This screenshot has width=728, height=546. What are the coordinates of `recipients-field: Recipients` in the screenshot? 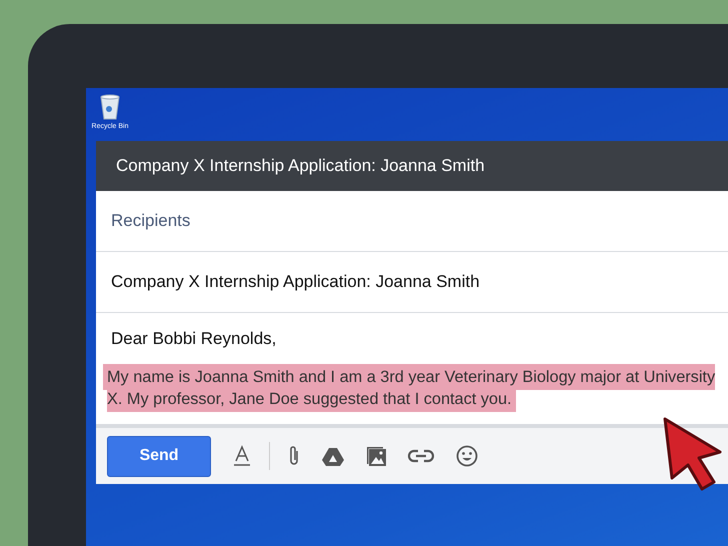 It's located at (412, 221).